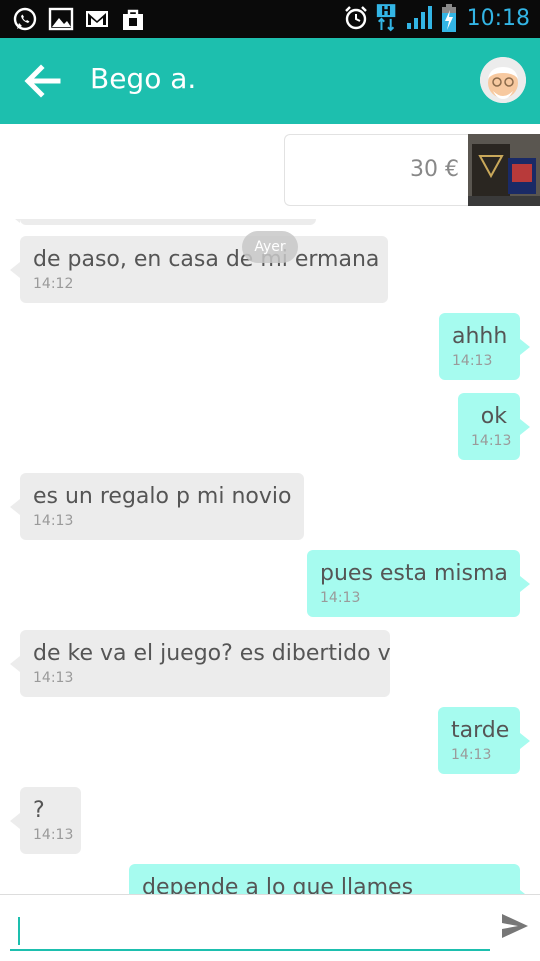 The height and width of the screenshot is (961, 540). I want to click on message-text: de paso, en casa de mi ermana, so click(206, 259).